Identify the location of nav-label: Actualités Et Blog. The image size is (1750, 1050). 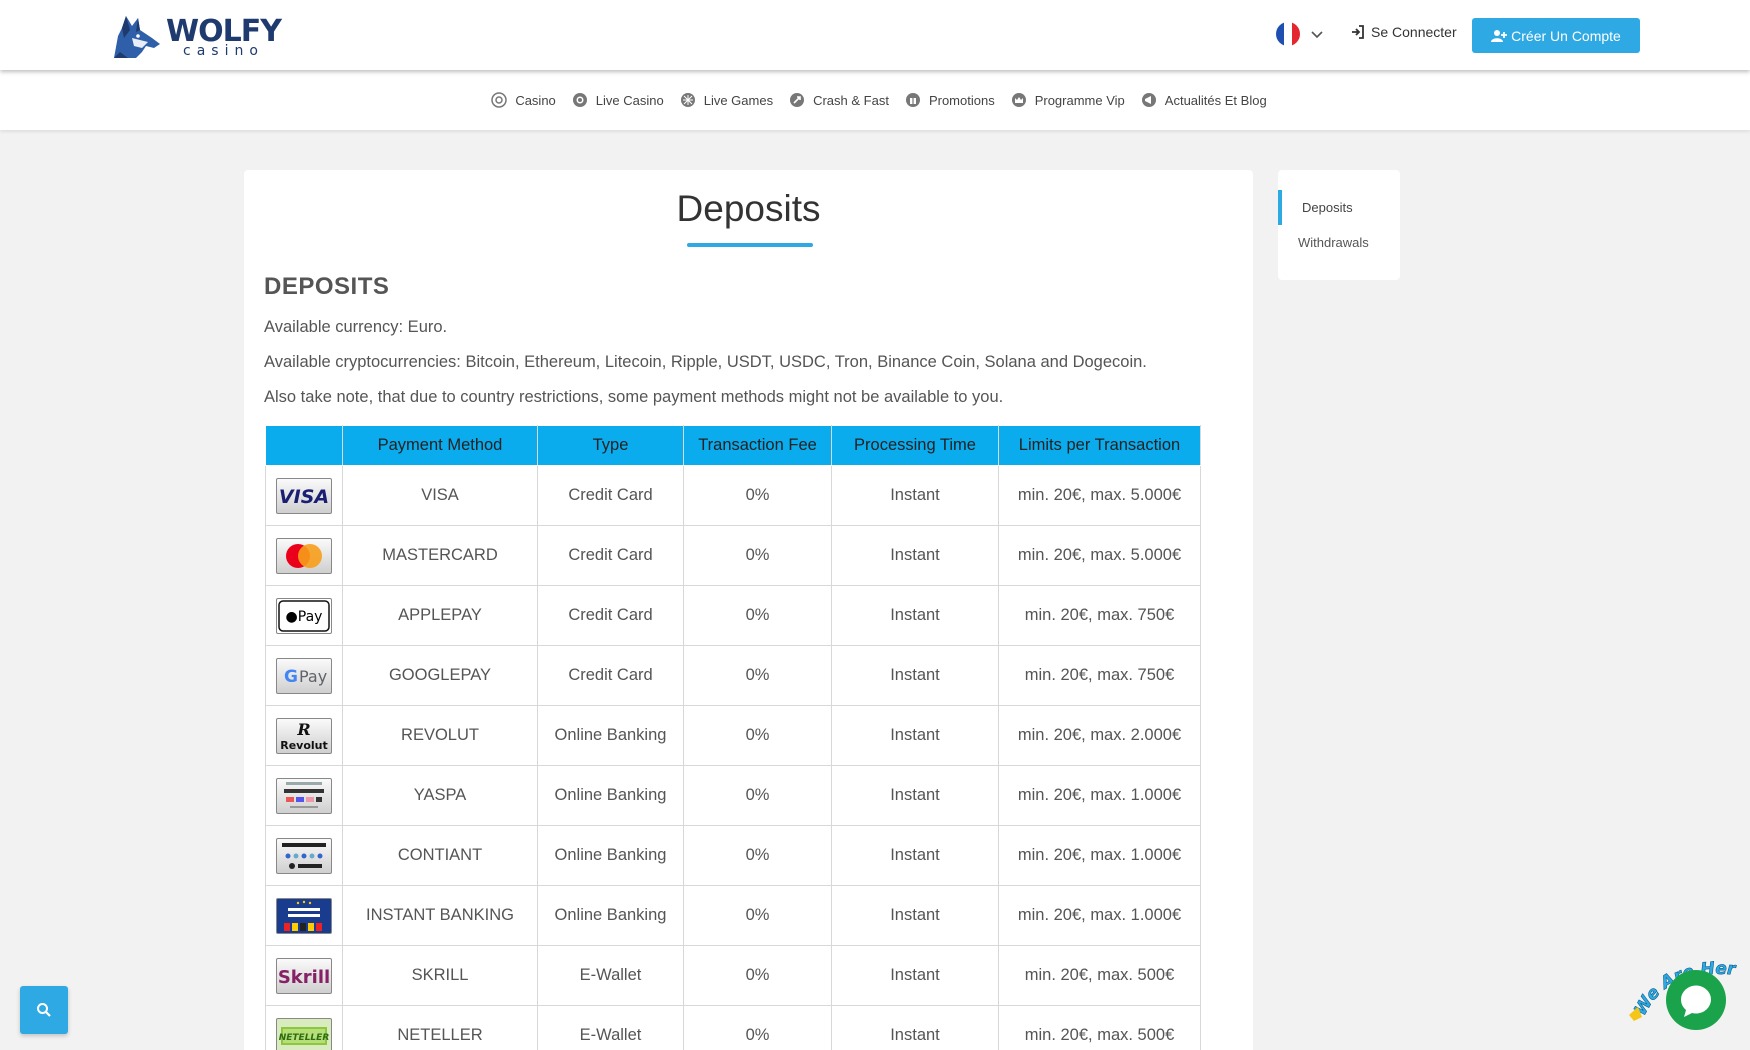
(1215, 100).